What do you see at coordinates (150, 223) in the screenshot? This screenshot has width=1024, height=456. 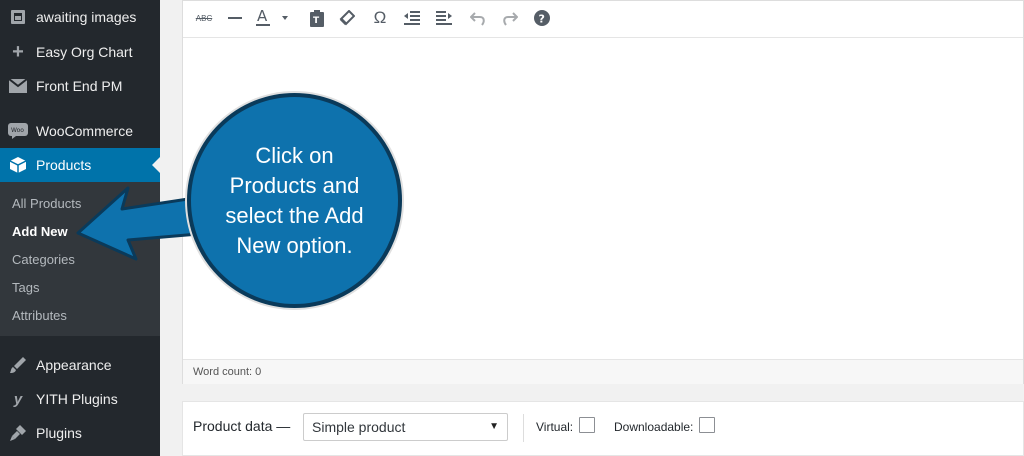 I see `callout-arrow-icon` at bounding box center [150, 223].